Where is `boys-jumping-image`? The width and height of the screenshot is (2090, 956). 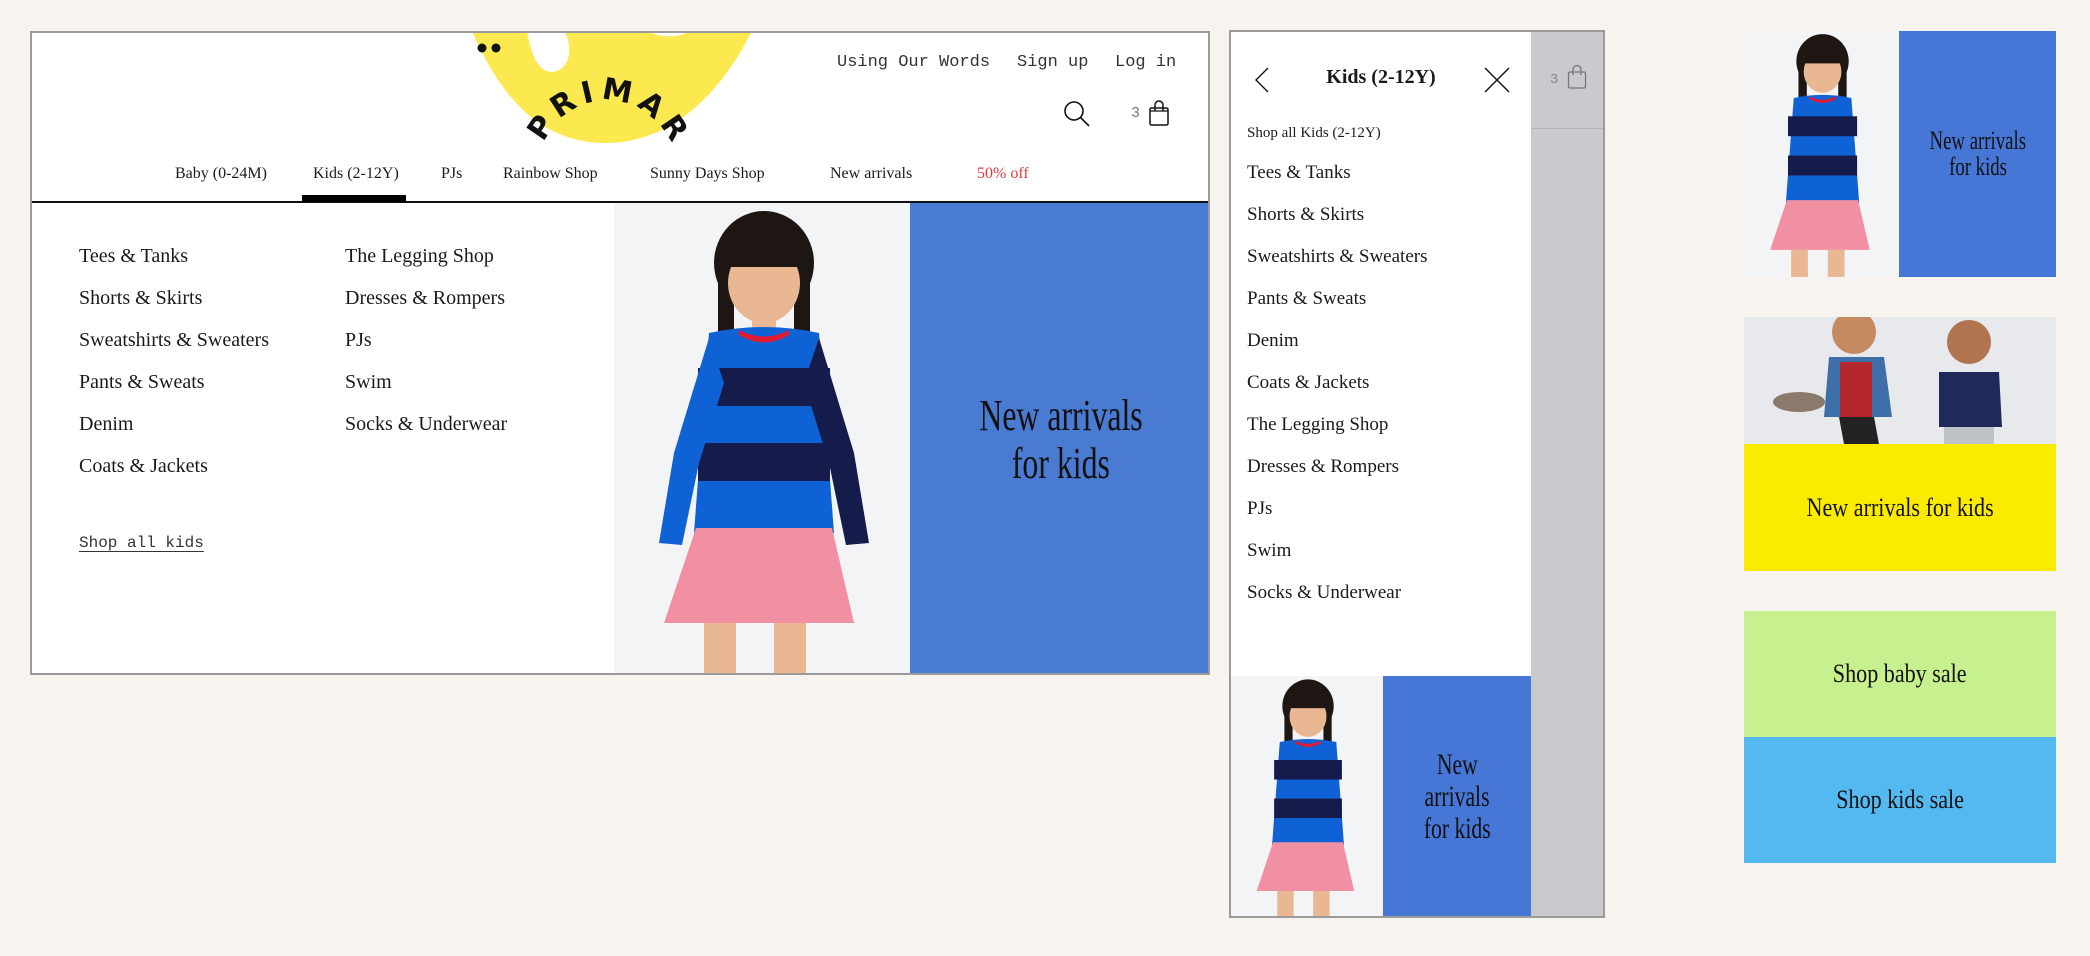 boys-jumping-image is located at coordinates (1887, 380).